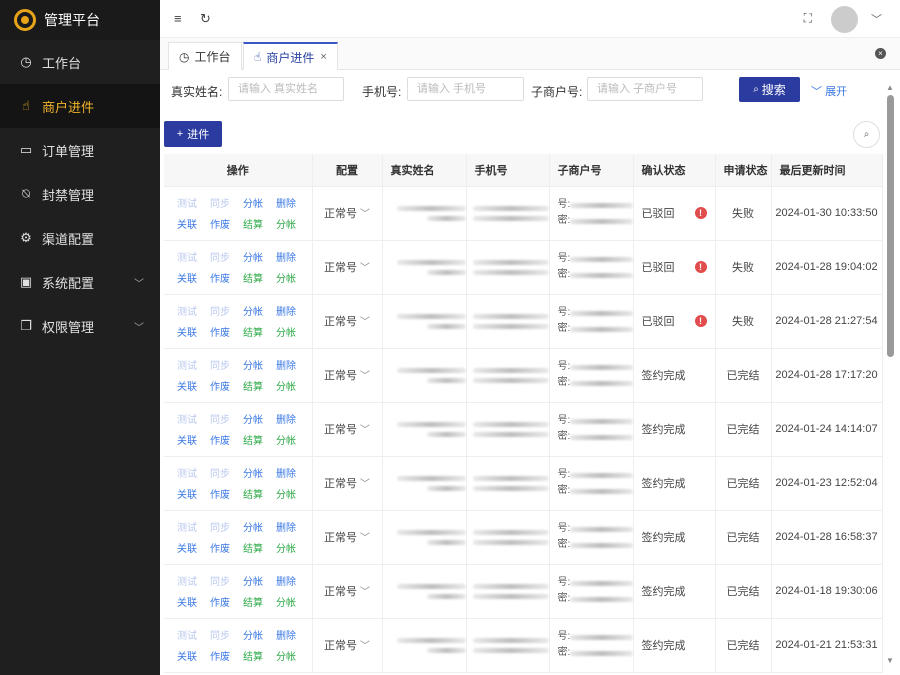 The height and width of the screenshot is (675, 900). I want to click on sidebar-item-workbench: ◷ 工作台, so click(80, 62).